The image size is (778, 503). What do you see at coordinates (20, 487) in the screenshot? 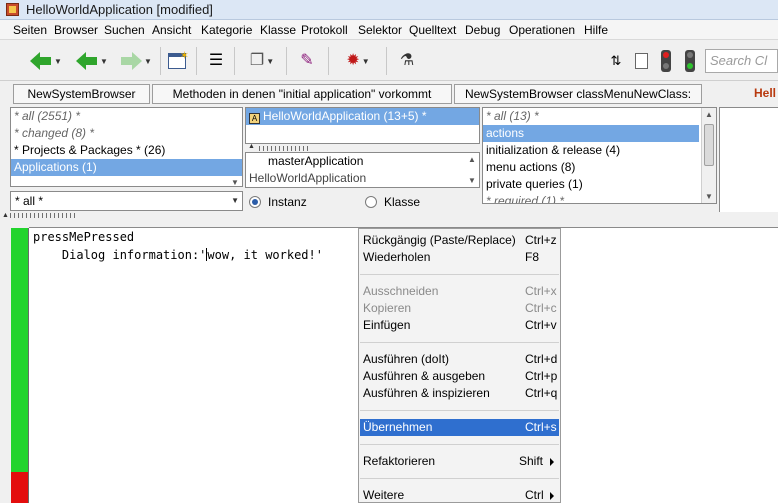
I see `code-error-gutter` at bounding box center [20, 487].